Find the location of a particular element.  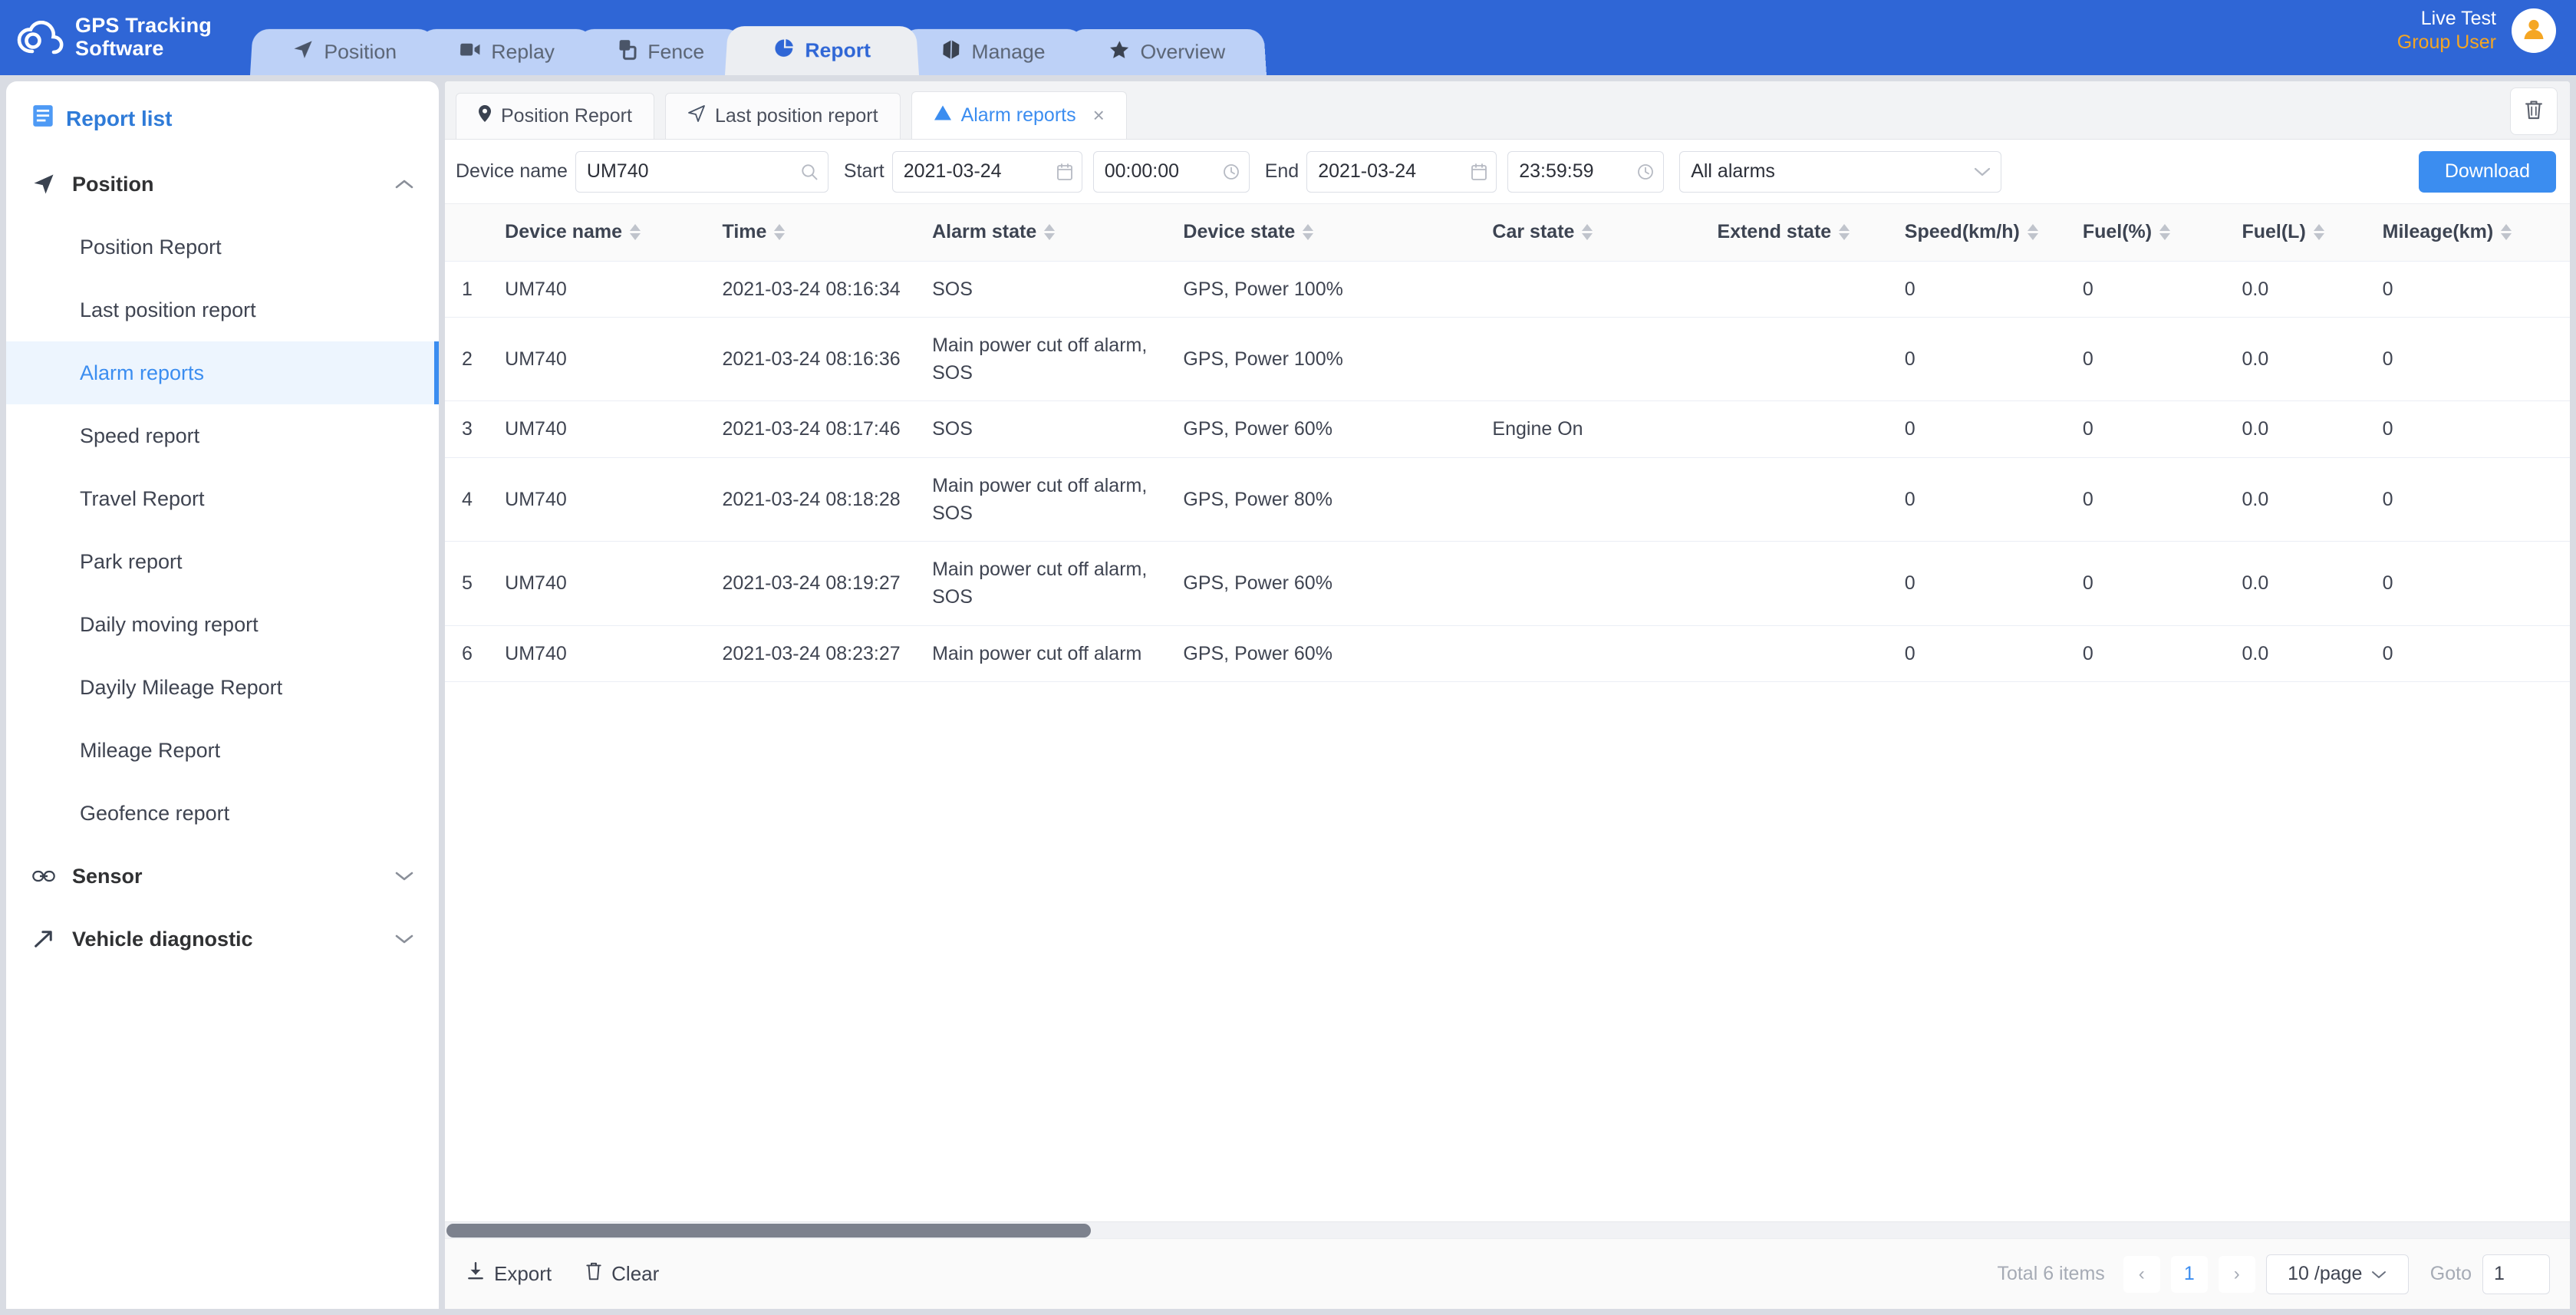

sidebar-item-mileage-report: Mileage Report is located at coordinates (222, 750).